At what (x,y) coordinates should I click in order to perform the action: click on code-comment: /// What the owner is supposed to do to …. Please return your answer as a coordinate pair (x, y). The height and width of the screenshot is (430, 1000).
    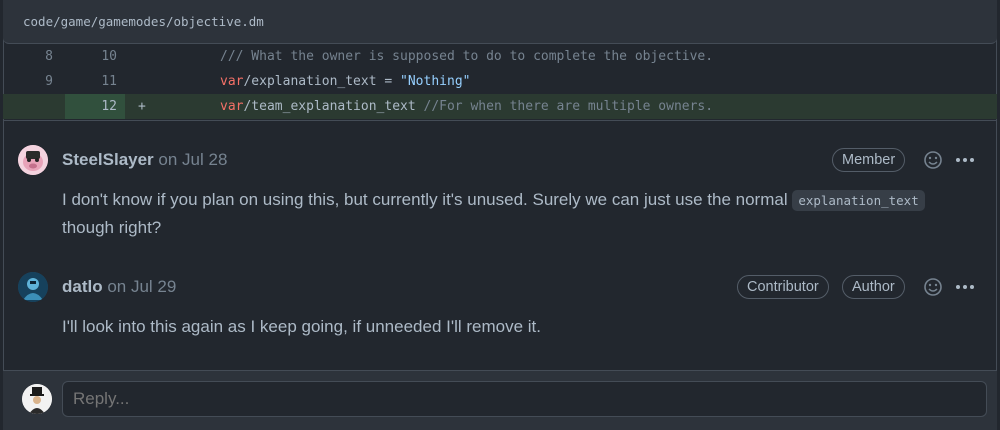
    Looking at the image, I should click on (467, 56).